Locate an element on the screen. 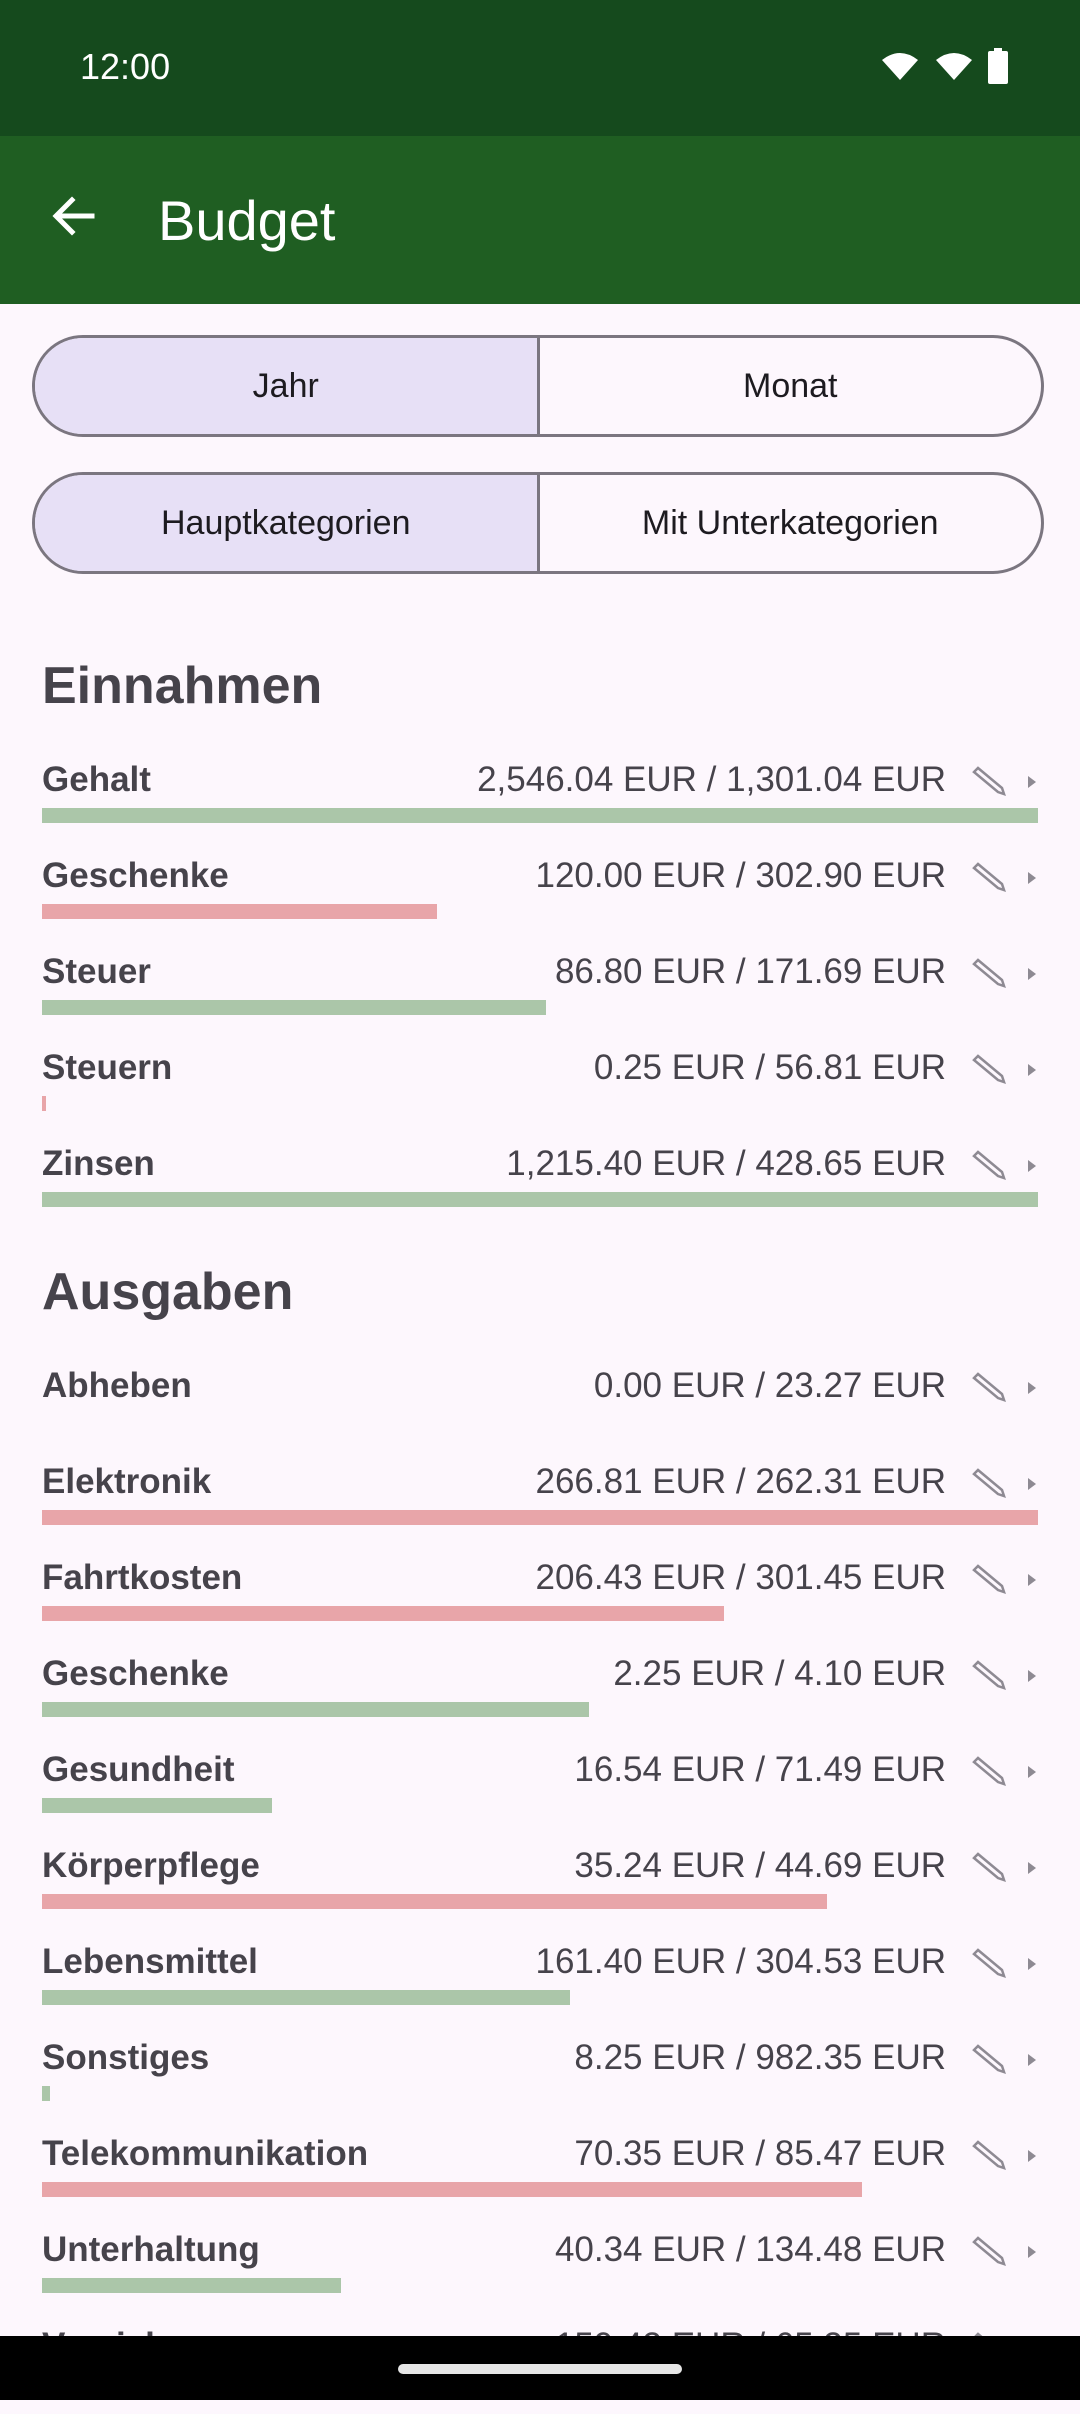 This screenshot has height=2414, width=1080. wifi-icon is located at coordinates (900, 66).